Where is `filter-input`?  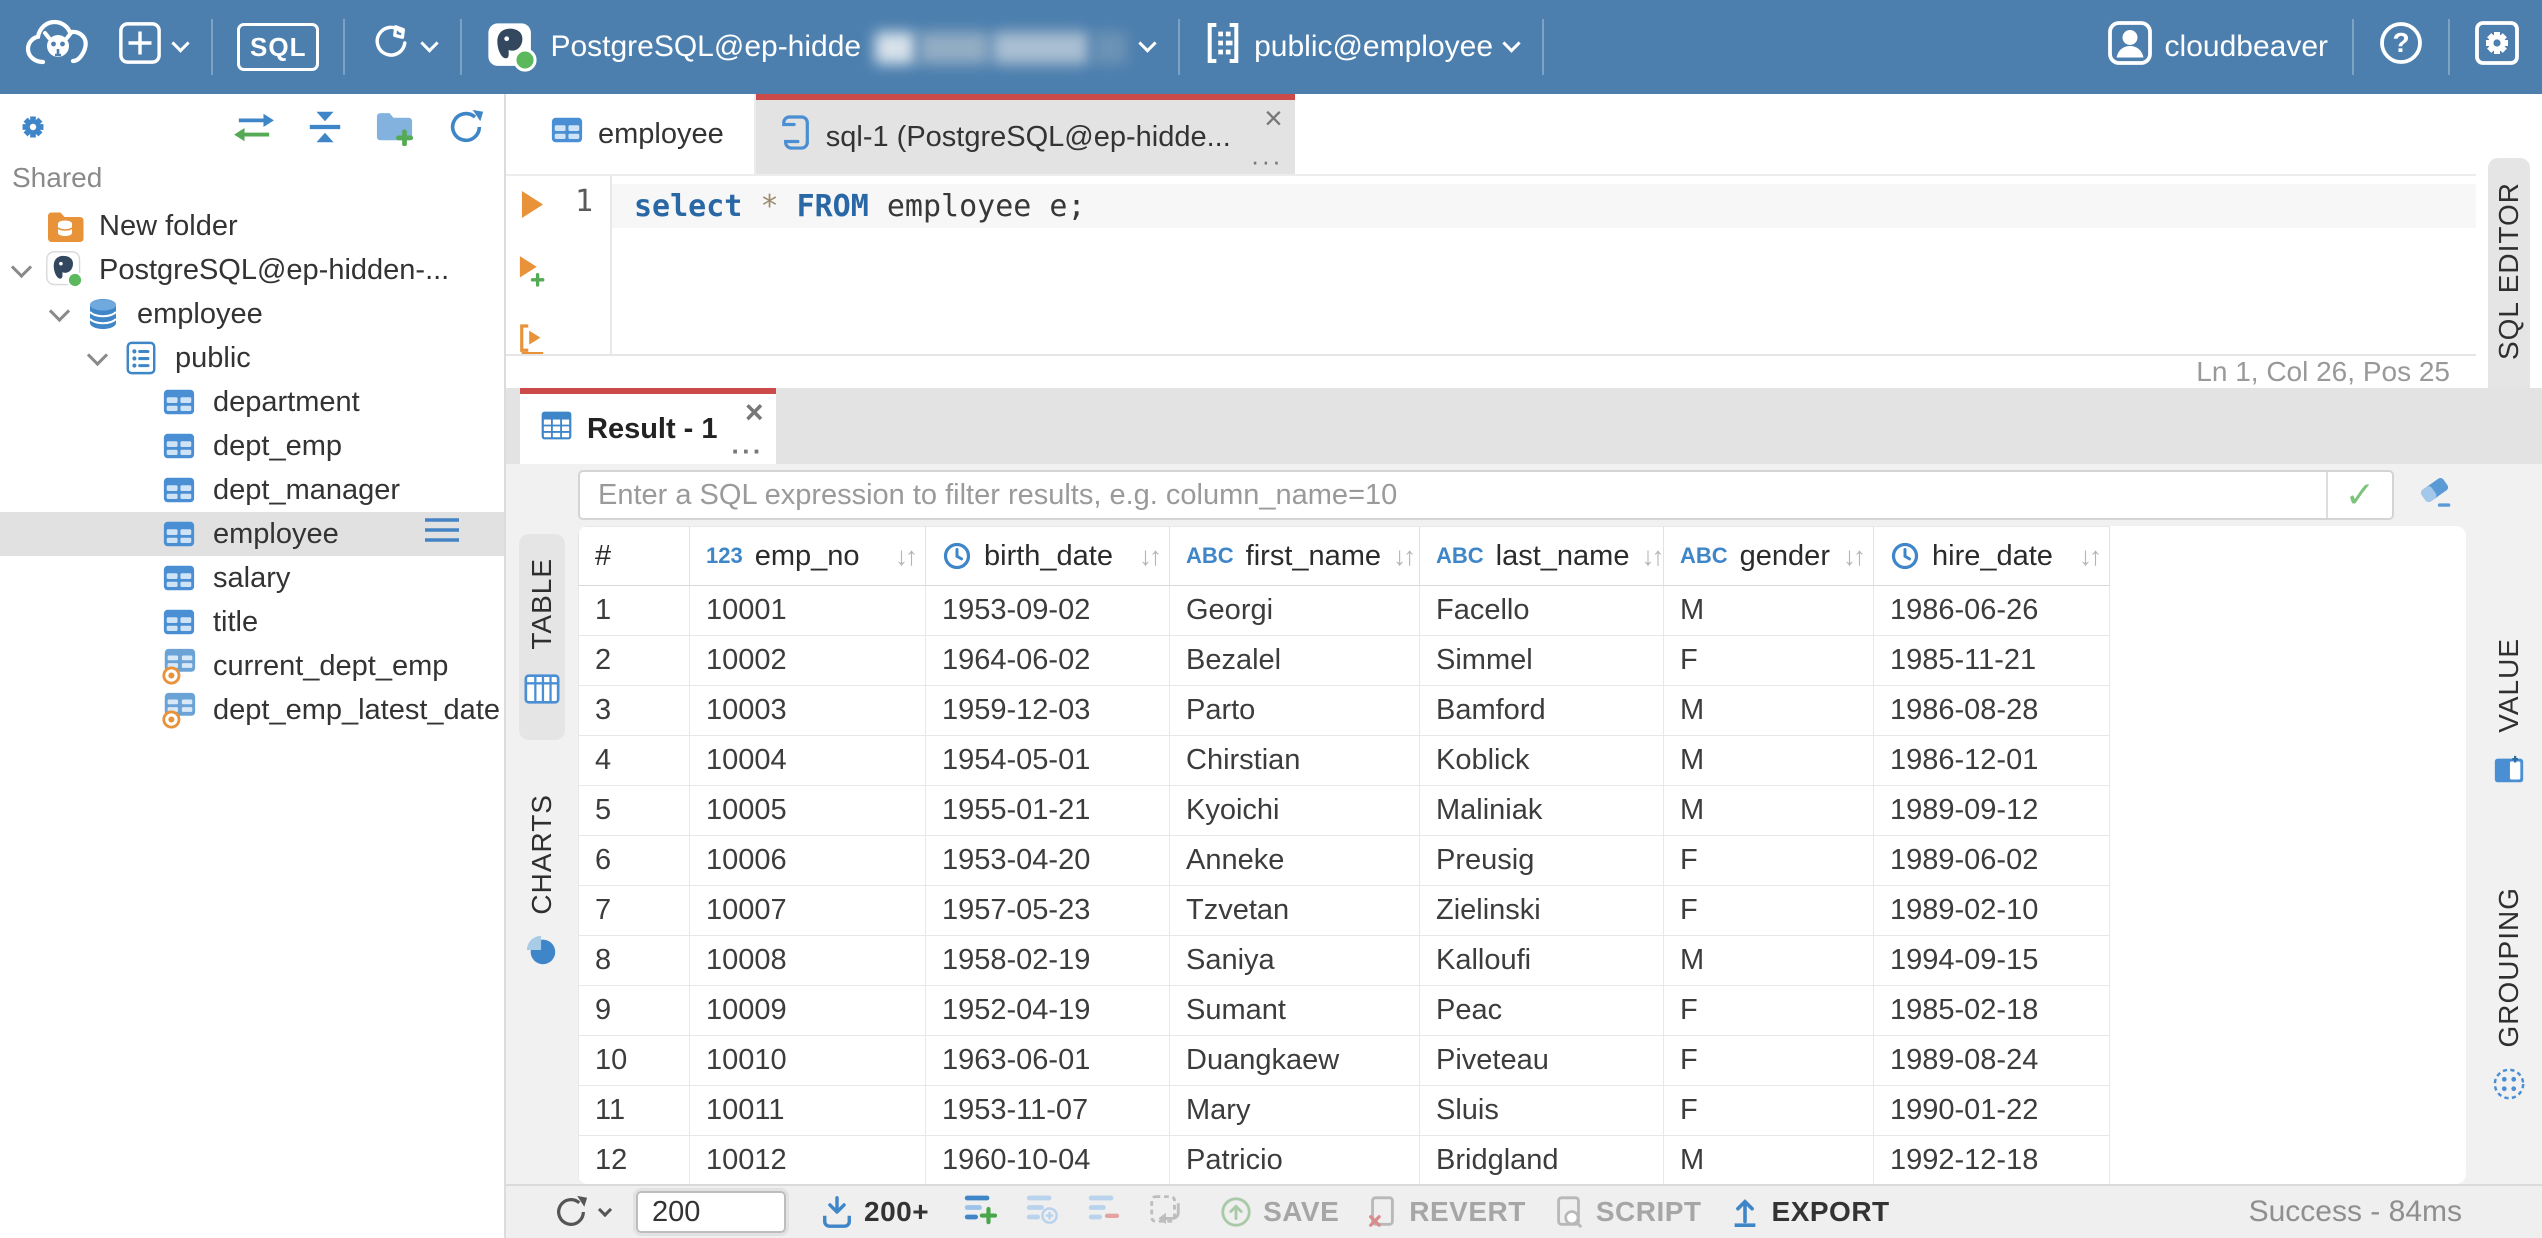 filter-input is located at coordinates (1453, 495).